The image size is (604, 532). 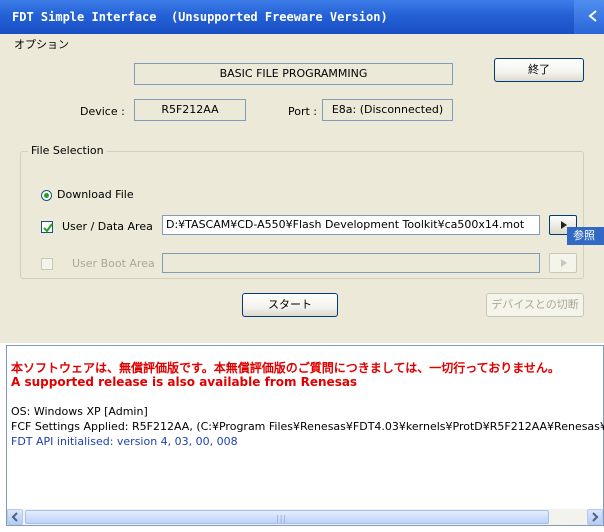 I want to click on exit-button: 終了, so click(x=539, y=70).